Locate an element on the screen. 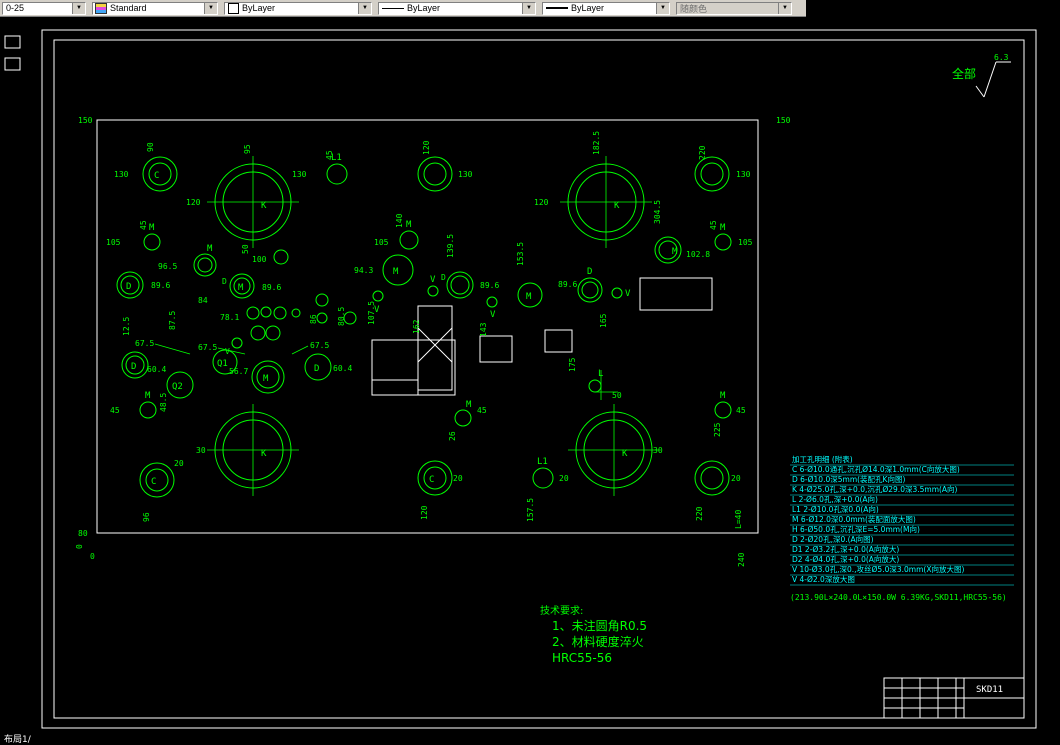 The image size is (1060, 745). style-dropdown: Standard ▼ is located at coordinates (155, 8).